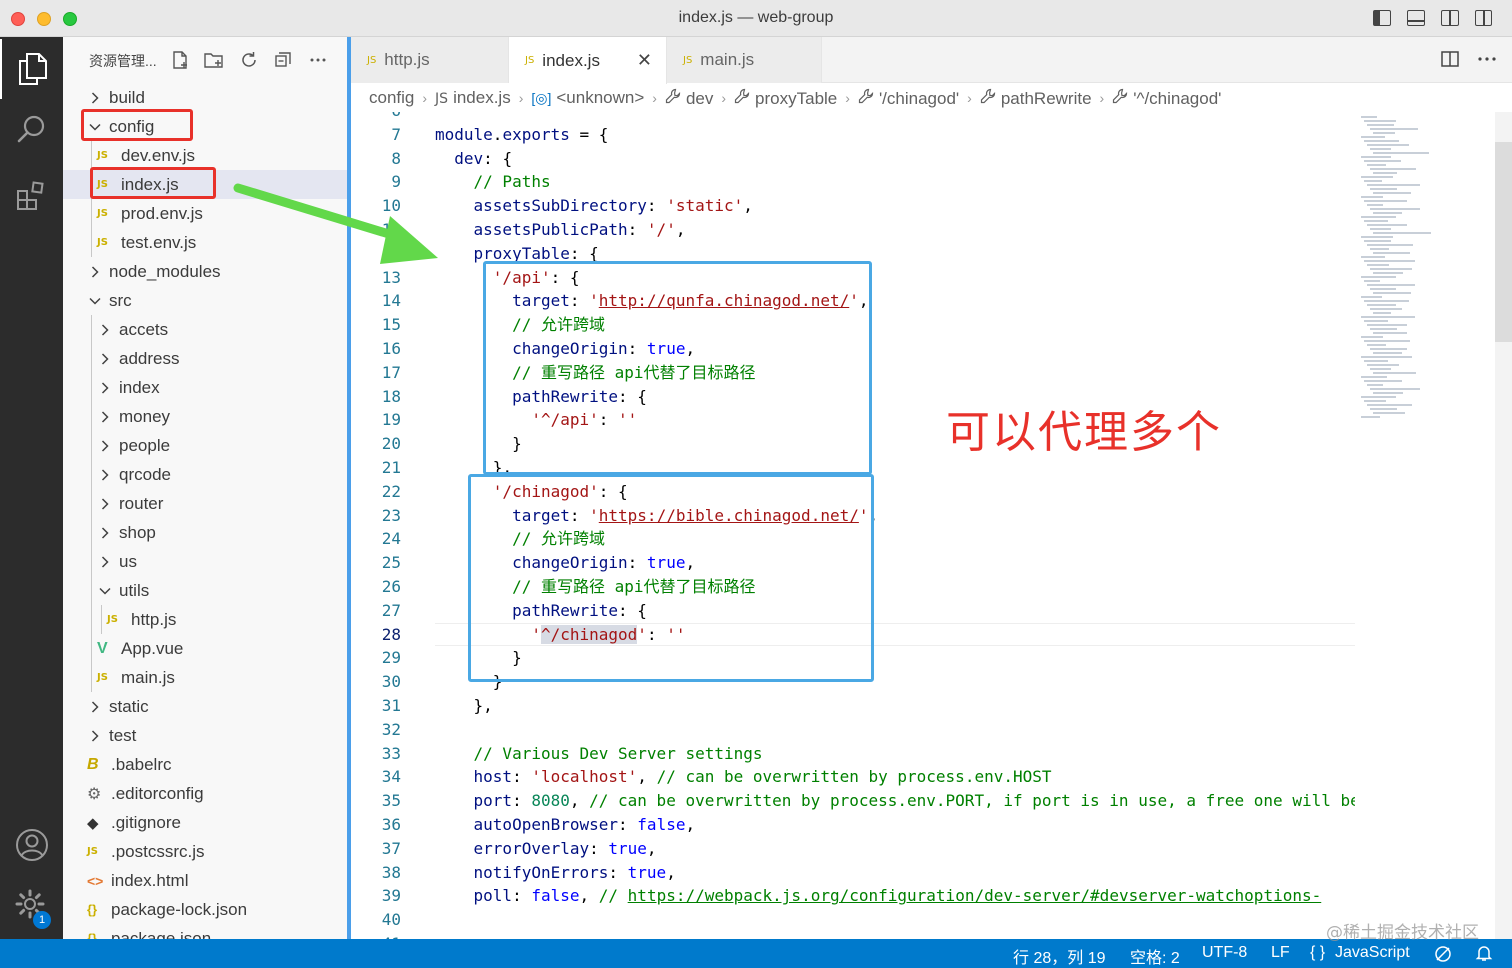 Image resolution: width=1512 pixels, height=968 pixels. What do you see at coordinates (853, 539) in the screenshot?
I see `code-line: 24 // 允许跨域` at bounding box center [853, 539].